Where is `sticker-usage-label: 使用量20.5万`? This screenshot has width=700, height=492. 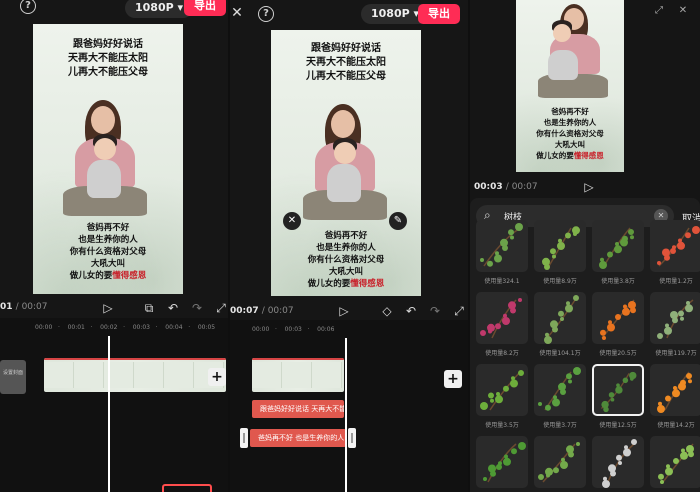
sticker-usage-label: 使用量20.5万 is located at coordinates (618, 353).